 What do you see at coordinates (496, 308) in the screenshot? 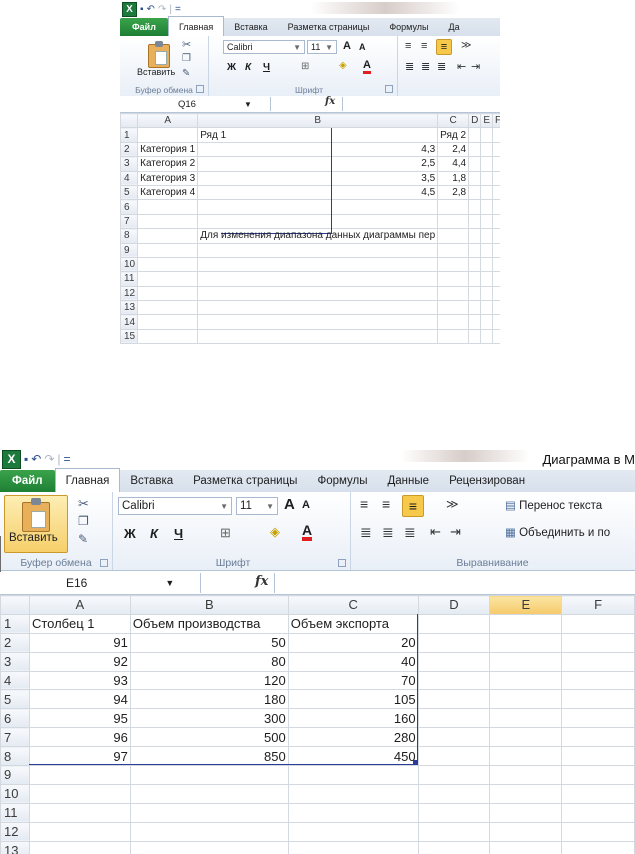
I see `cell-f13` at bounding box center [496, 308].